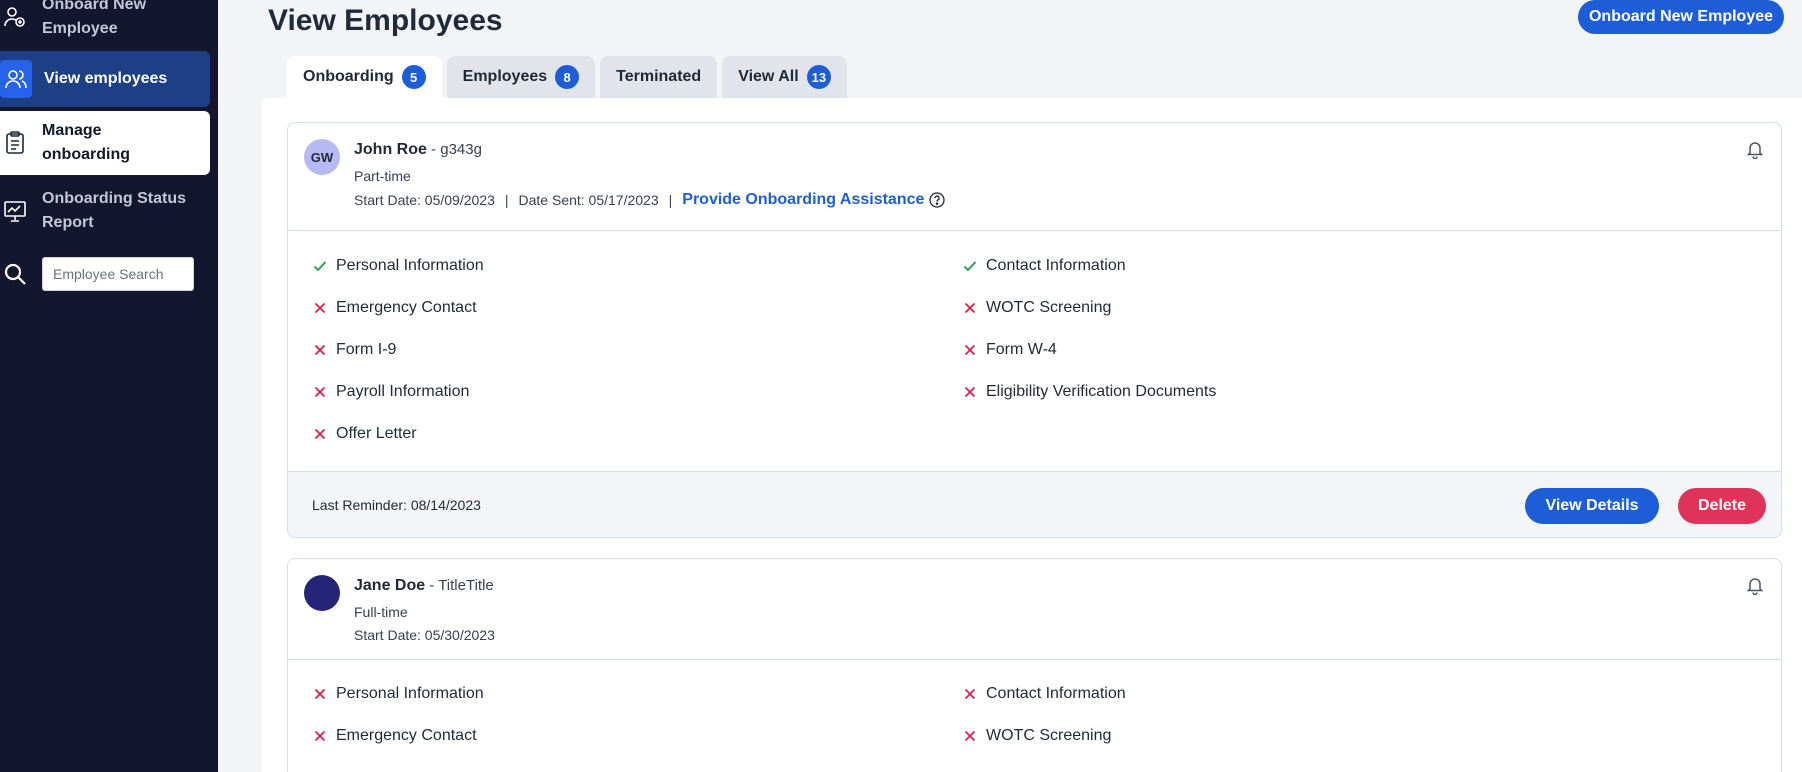  I want to click on employee-name-row: John Roe - g343g, so click(418, 150).